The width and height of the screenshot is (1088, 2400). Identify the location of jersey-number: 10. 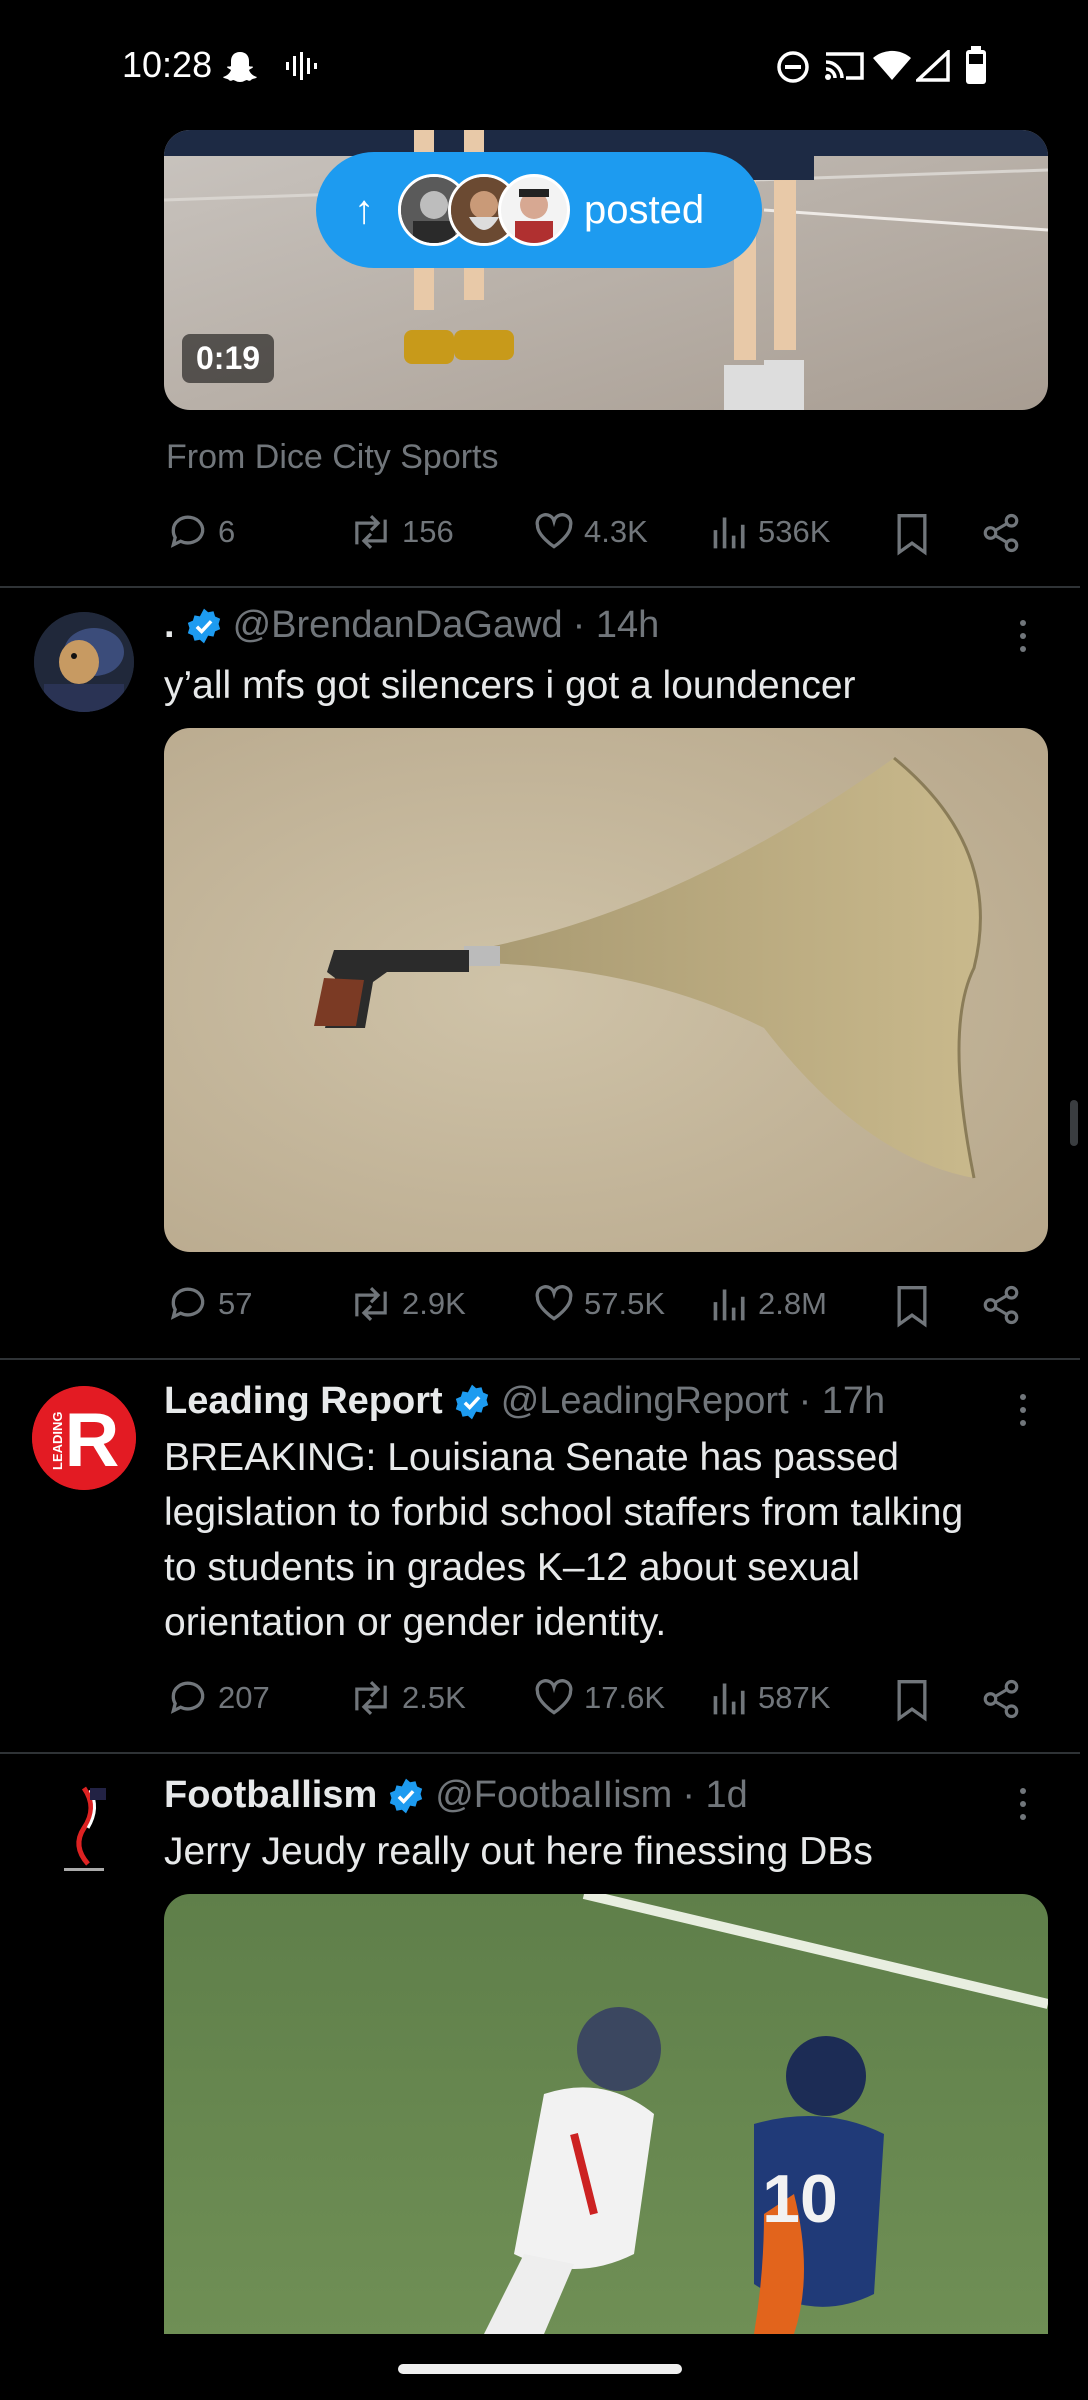
(800, 2199).